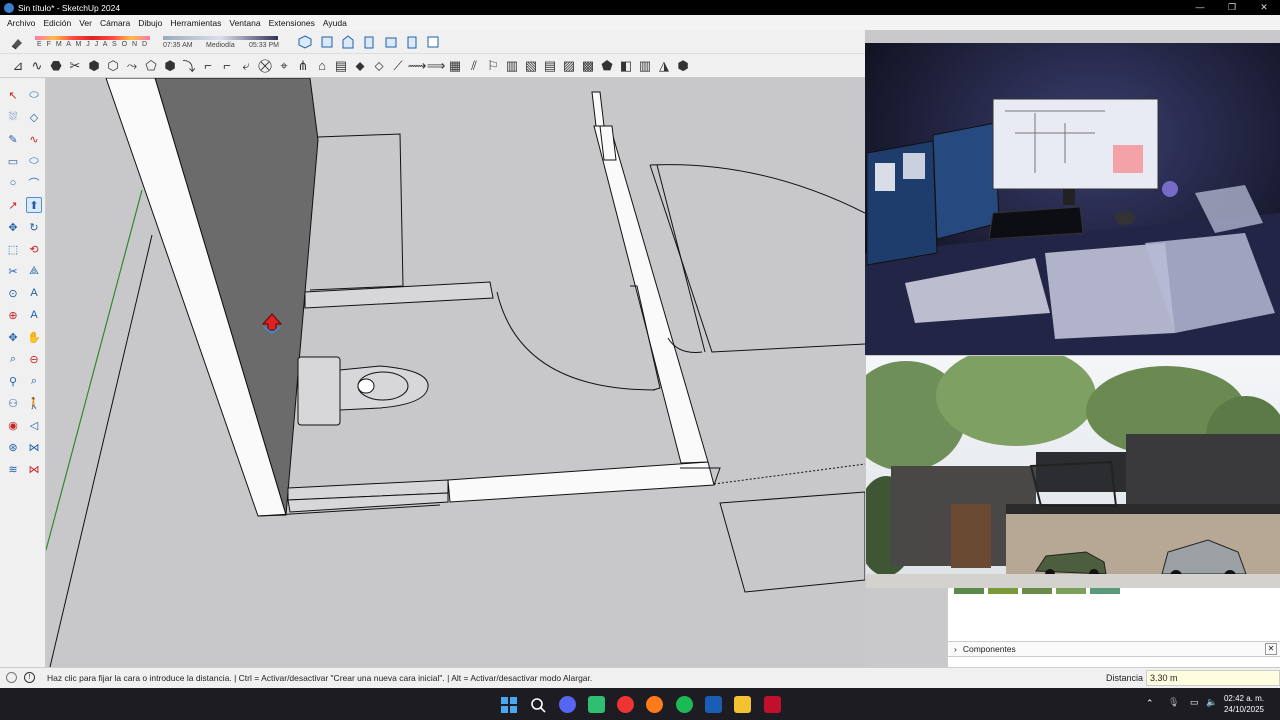  I want to click on toolset-tool-10-icon: ⤵, so click(189, 66).